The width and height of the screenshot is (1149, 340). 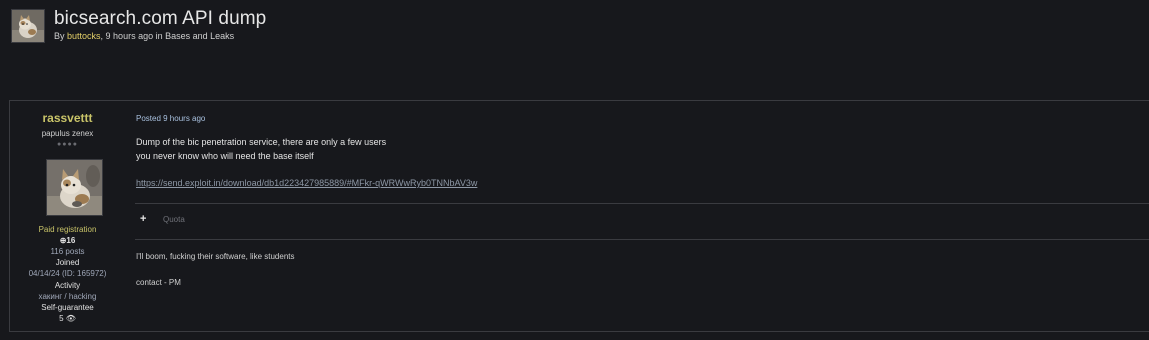 What do you see at coordinates (642, 203) in the screenshot?
I see `divider` at bounding box center [642, 203].